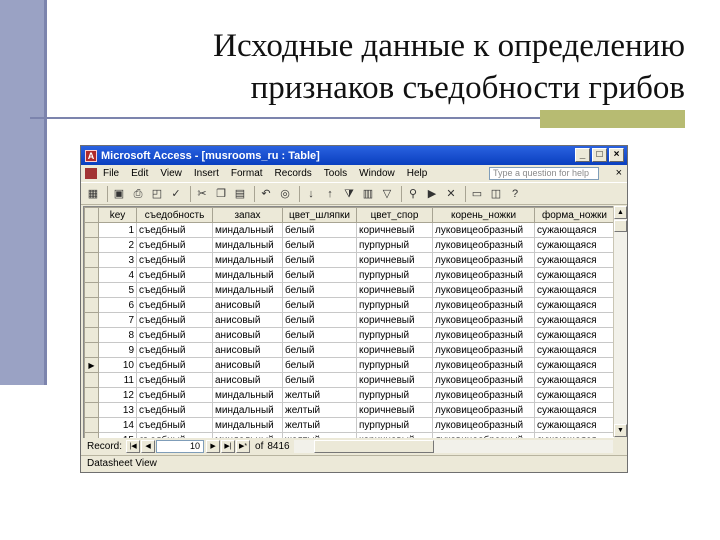 The width and height of the screenshot is (720, 540). Describe the element at coordinates (574, 215) in the screenshot. I see `column-header: форма_ножки` at that location.